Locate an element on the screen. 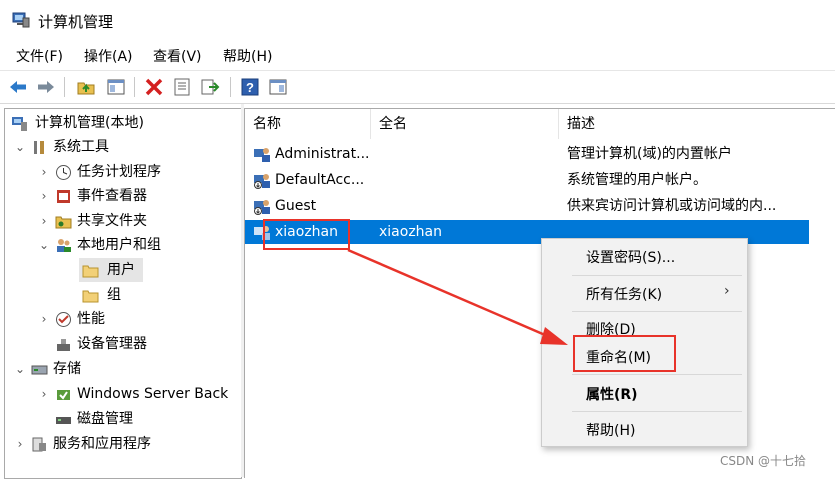 Image resolution: width=835 pixels, height=479 pixels. menu-help-item: 帮助(H) is located at coordinates (610, 430).